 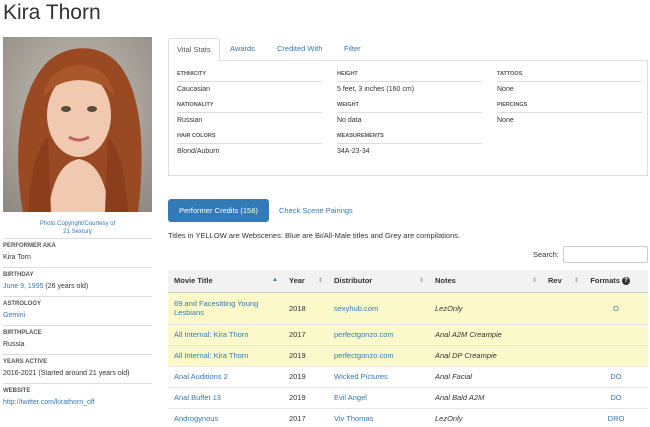 I want to click on header-label: Distributor, so click(x=353, y=281).